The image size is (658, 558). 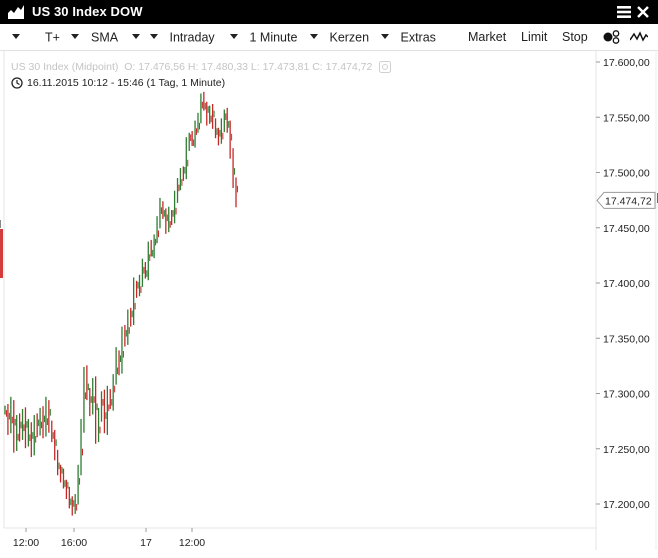 What do you see at coordinates (105, 37) in the screenshot?
I see `indicator-label: SMA` at bounding box center [105, 37].